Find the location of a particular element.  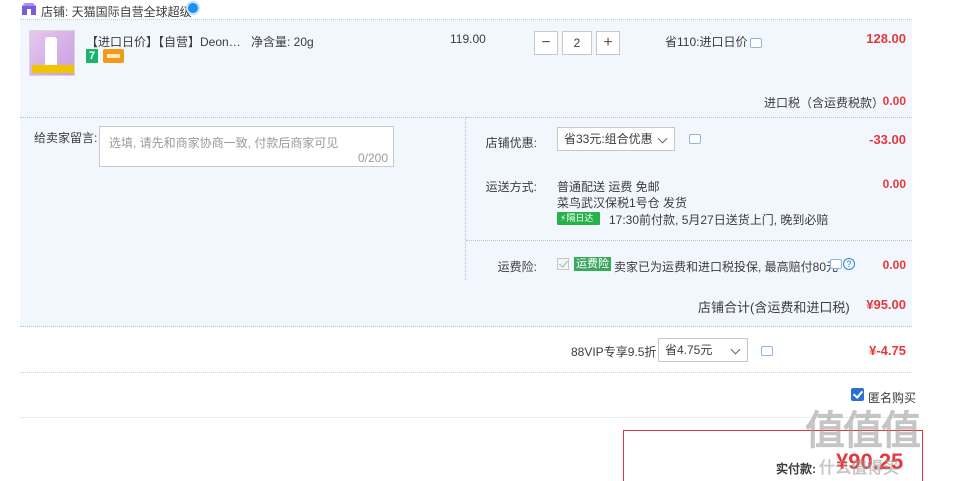

seven-day-return-badge: 7 is located at coordinates (92, 56).